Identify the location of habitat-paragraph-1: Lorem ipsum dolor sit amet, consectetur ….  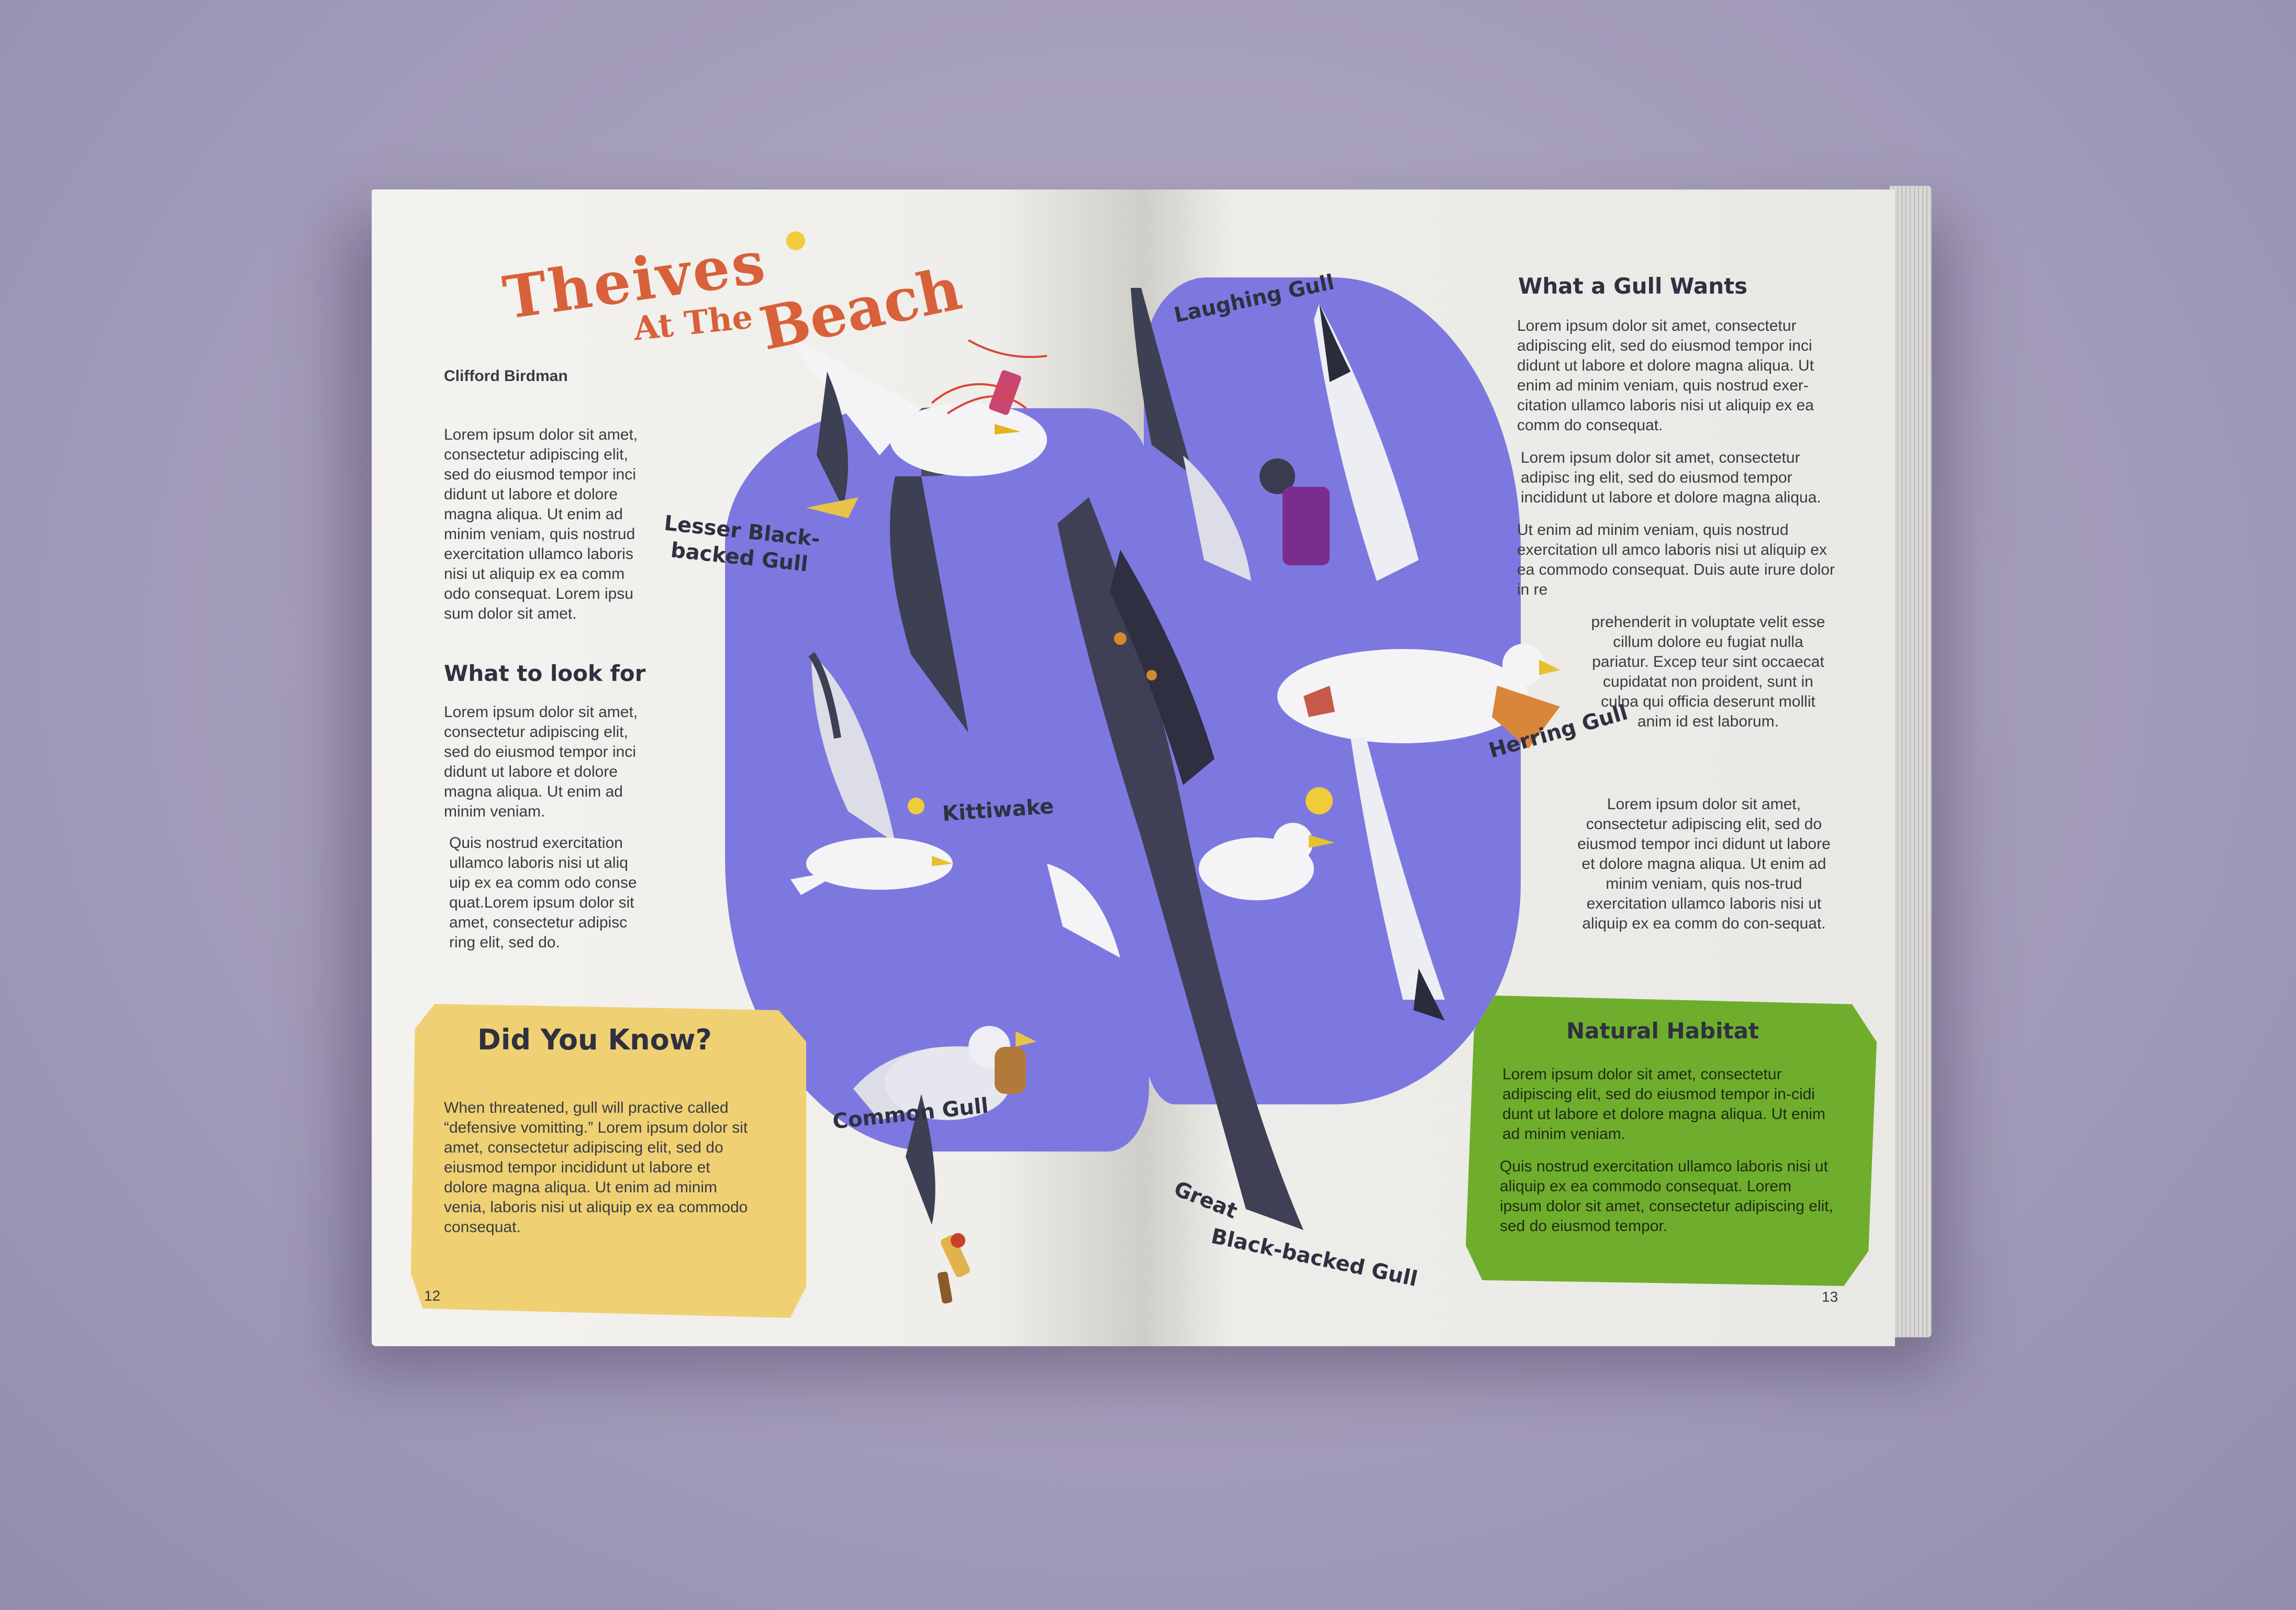
(1664, 1105).